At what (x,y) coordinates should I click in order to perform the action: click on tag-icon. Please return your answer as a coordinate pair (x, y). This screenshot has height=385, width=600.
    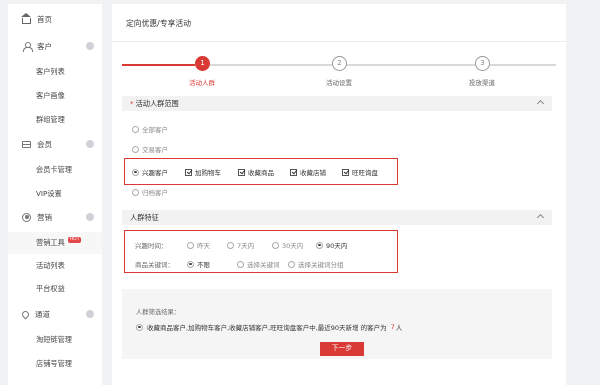
    Looking at the image, I should click on (25, 314).